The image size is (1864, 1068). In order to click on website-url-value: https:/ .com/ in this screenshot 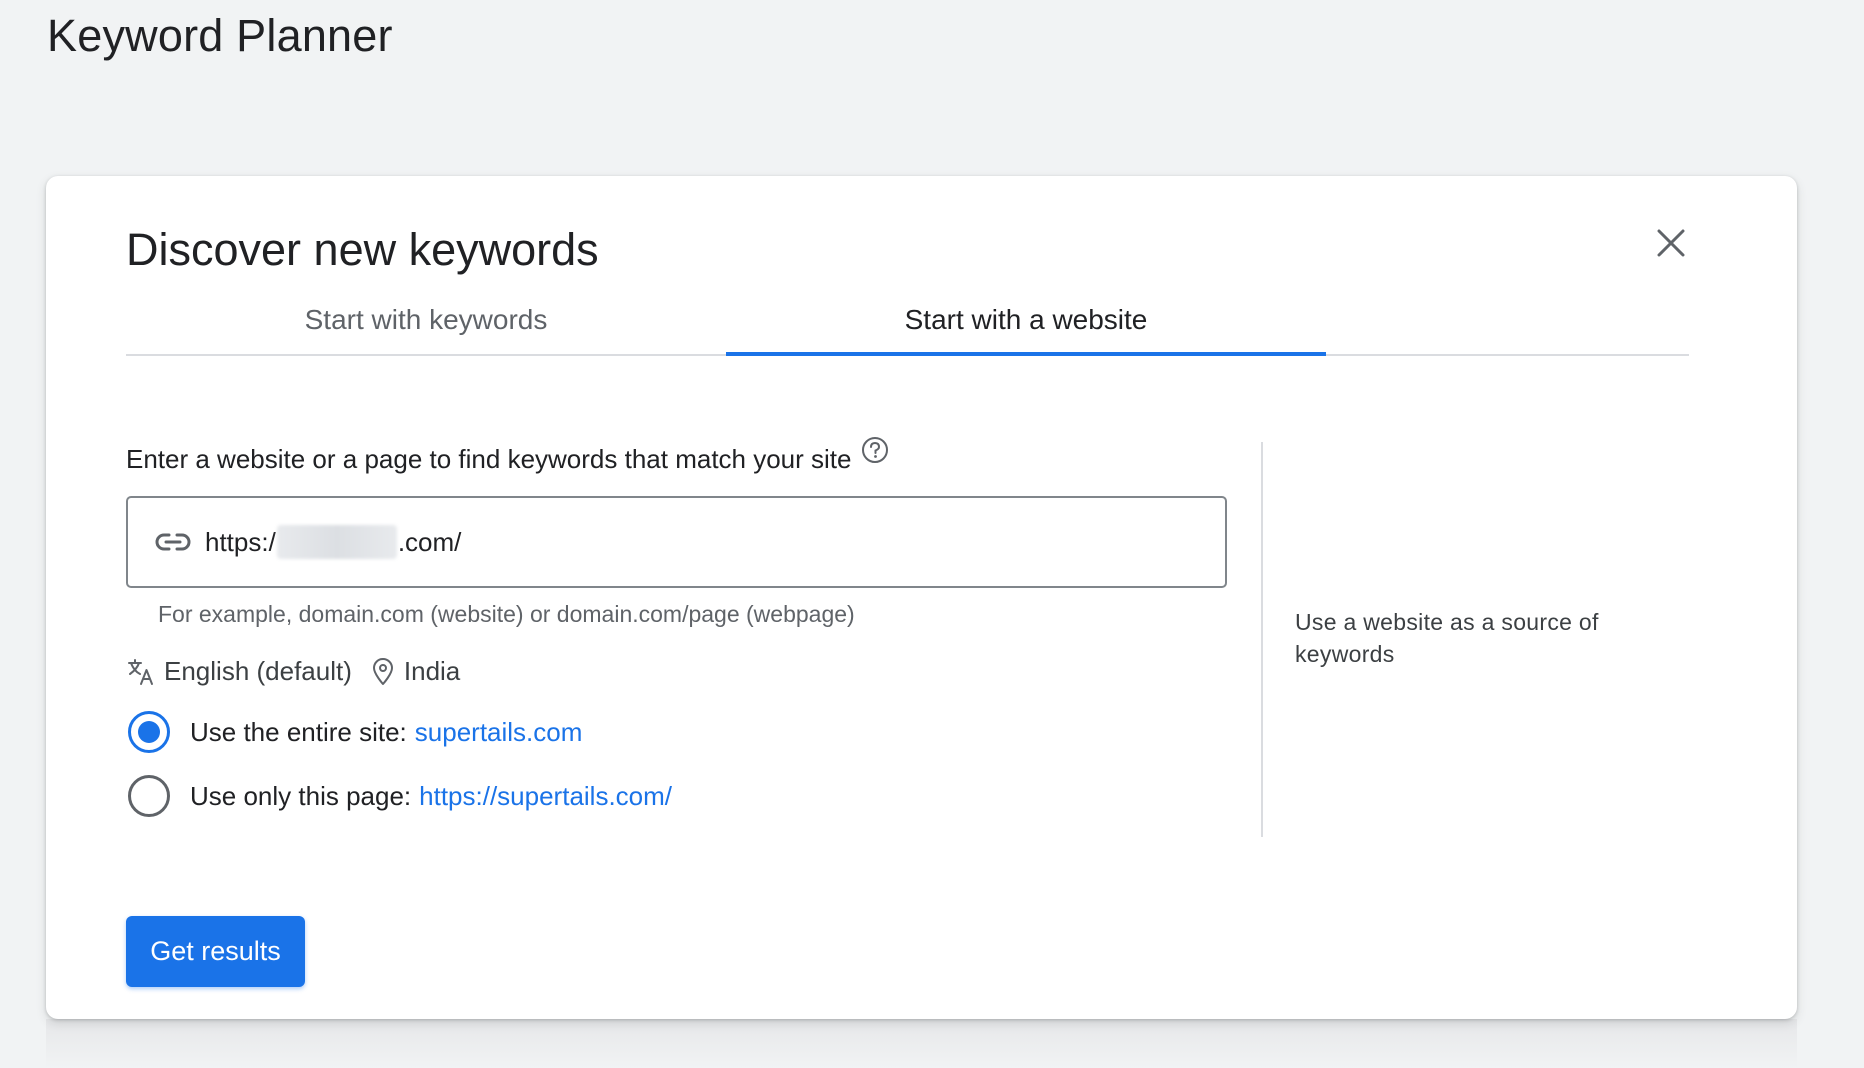, I will do `click(333, 542)`.